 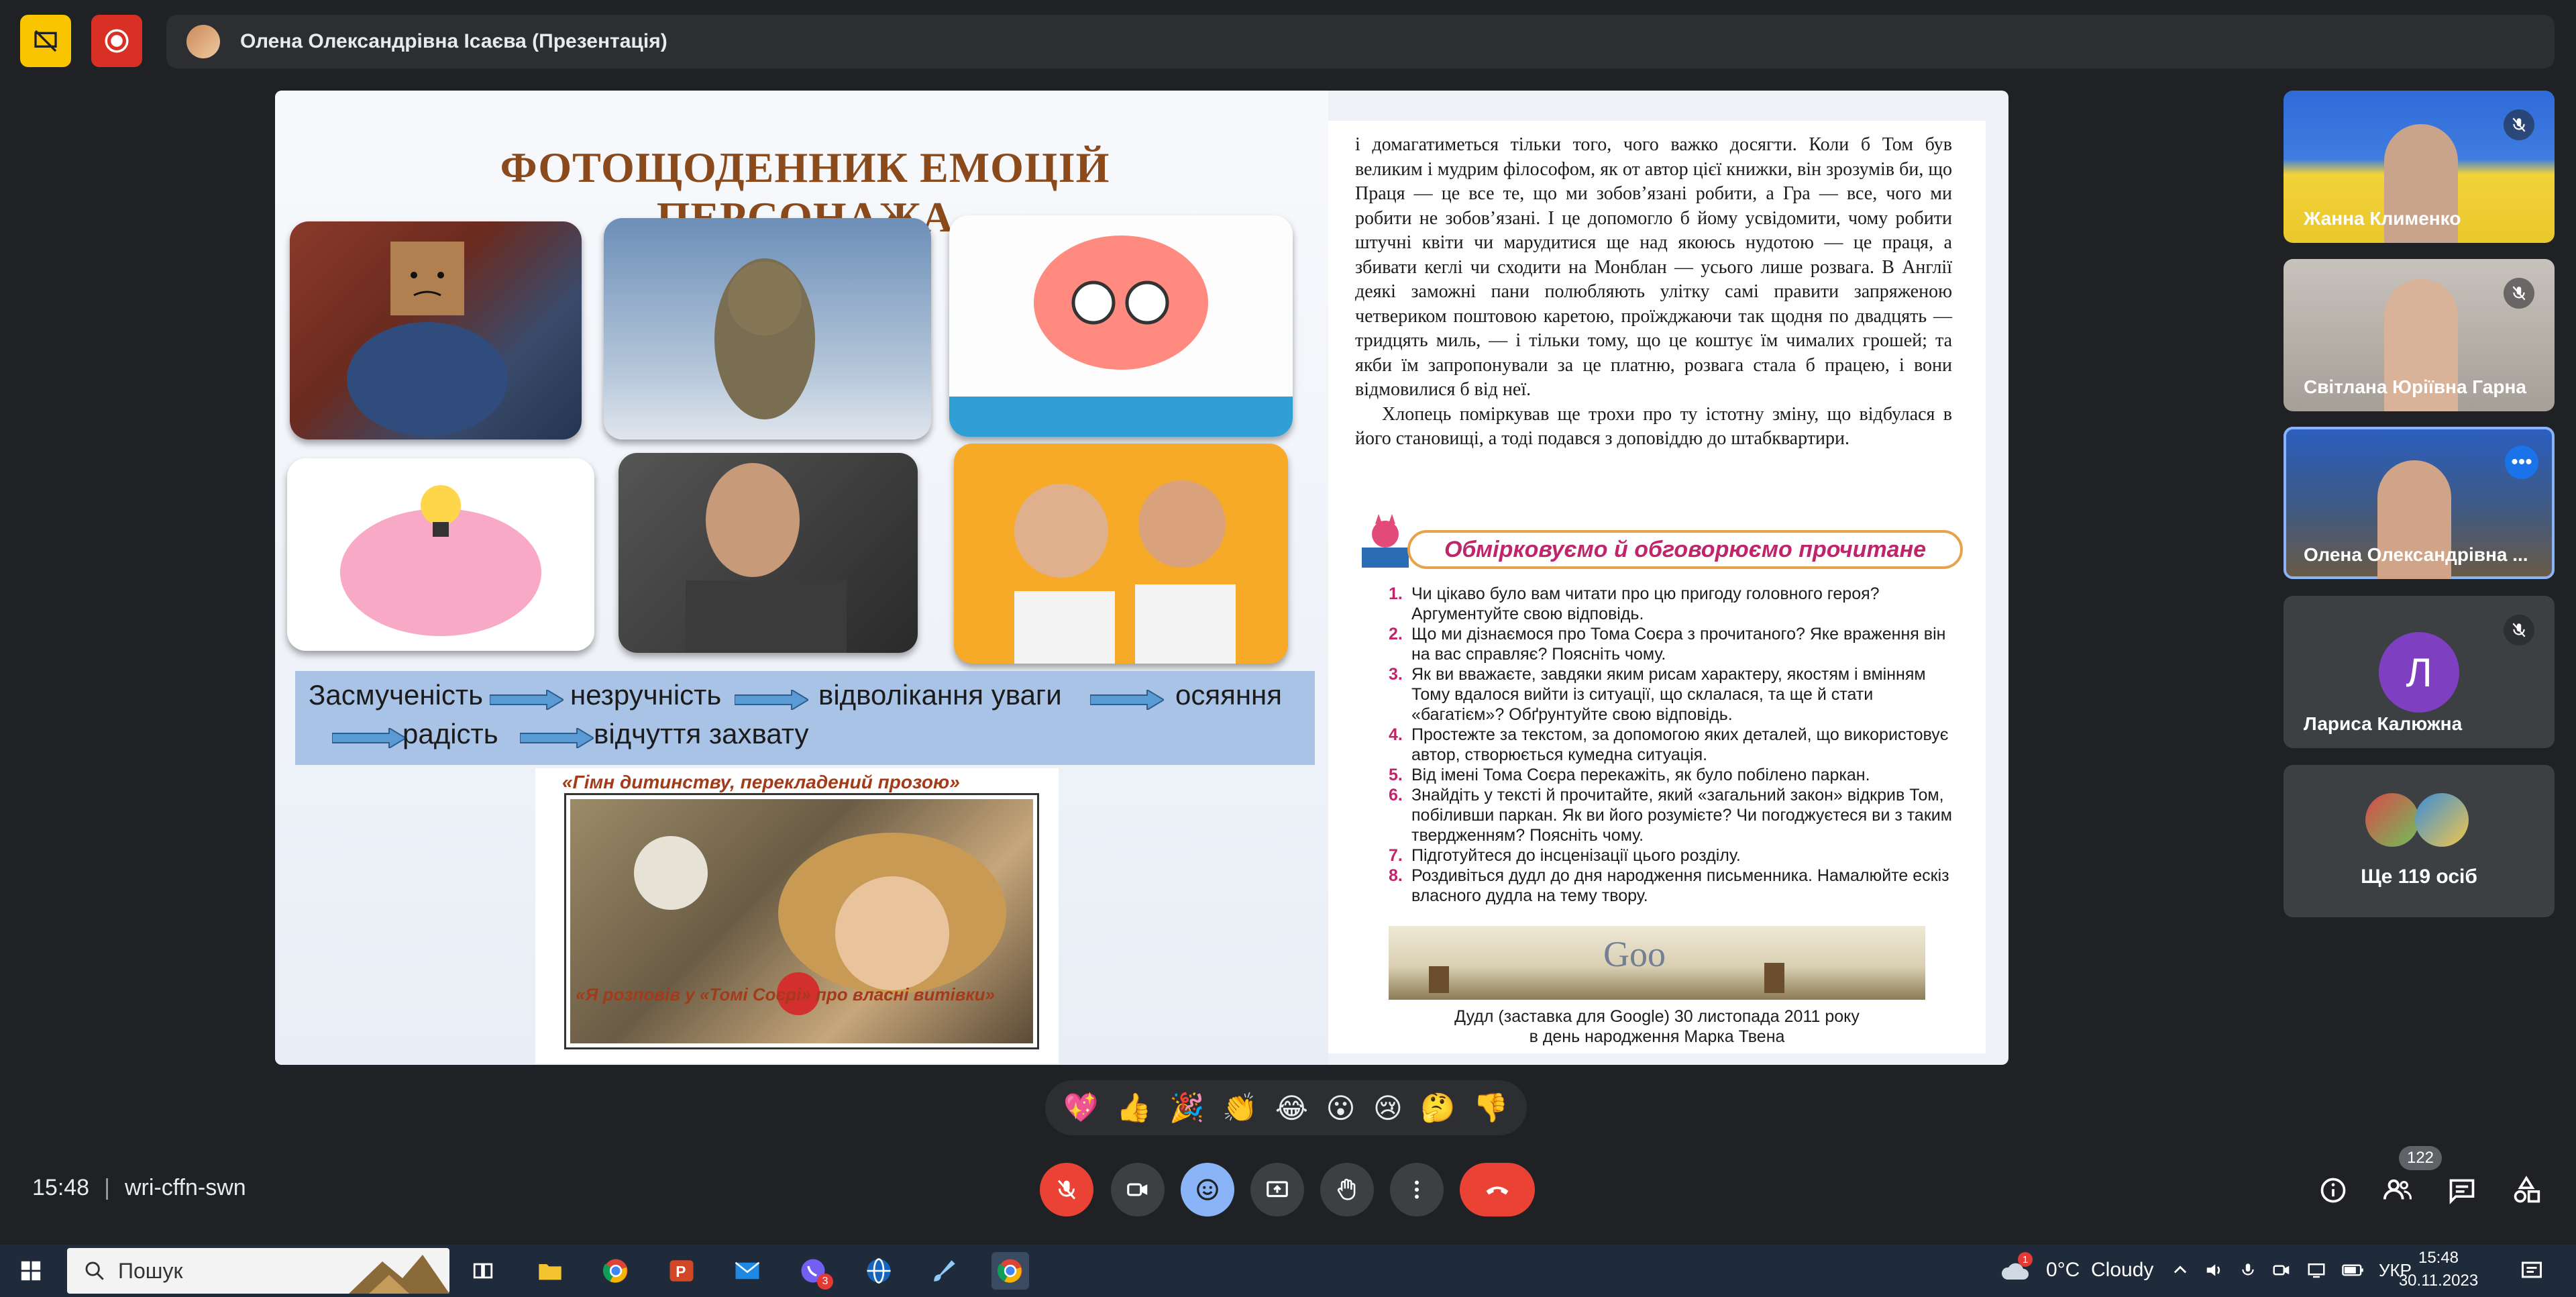 What do you see at coordinates (2180, 1270) in the screenshot?
I see `chevron-up-icon` at bounding box center [2180, 1270].